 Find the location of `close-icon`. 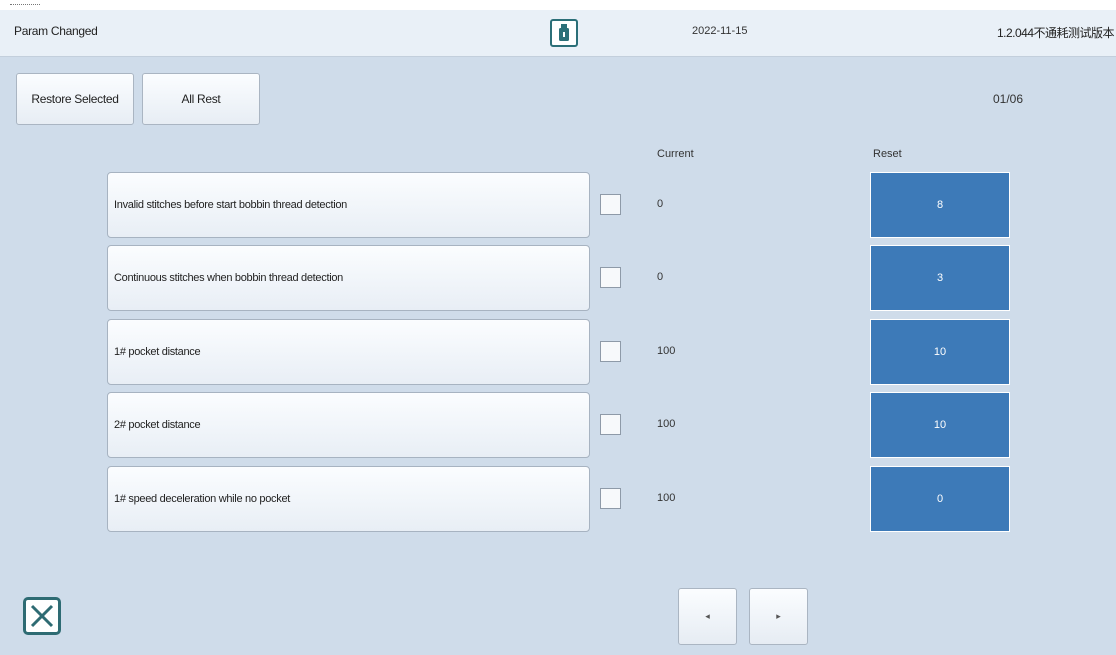

close-icon is located at coordinates (42, 616).